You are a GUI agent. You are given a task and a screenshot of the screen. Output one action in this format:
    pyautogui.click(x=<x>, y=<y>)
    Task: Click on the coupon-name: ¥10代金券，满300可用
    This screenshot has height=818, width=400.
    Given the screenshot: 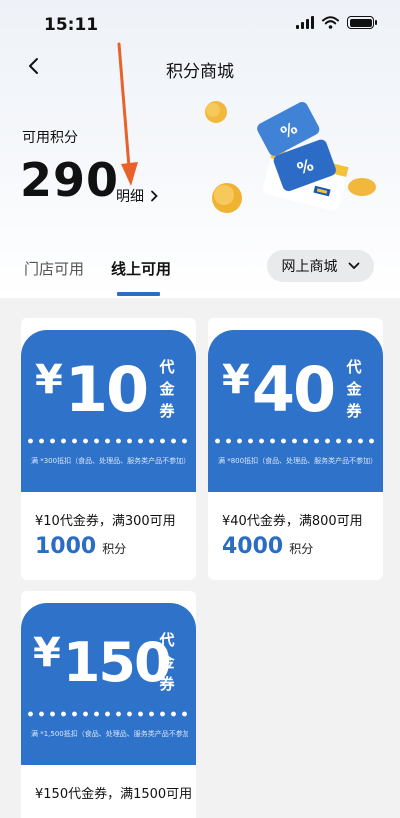 What is the action you would take?
    pyautogui.click(x=105, y=521)
    